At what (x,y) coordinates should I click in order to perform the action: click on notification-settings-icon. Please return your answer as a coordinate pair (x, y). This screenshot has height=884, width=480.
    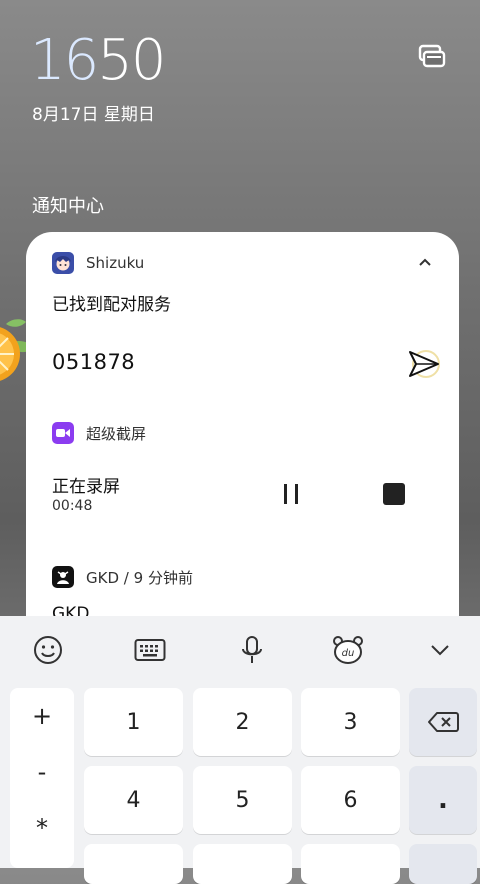
    Looking at the image, I should click on (432, 56).